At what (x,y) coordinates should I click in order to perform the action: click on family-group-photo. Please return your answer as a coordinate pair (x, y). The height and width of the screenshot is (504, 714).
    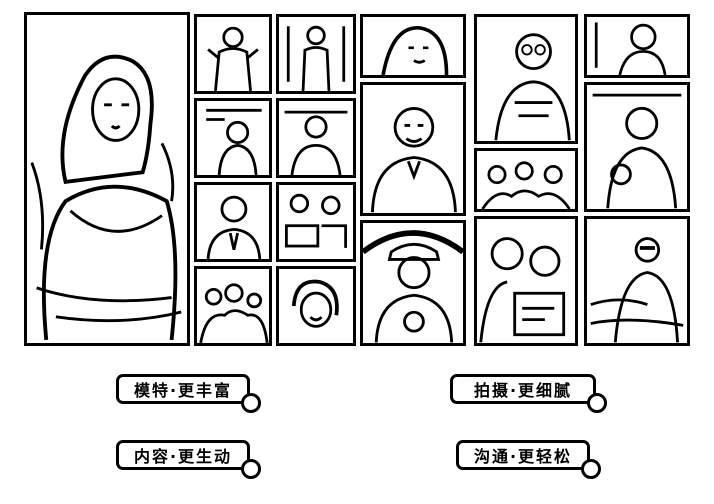
    Looking at the image, I should click on (233, 306).